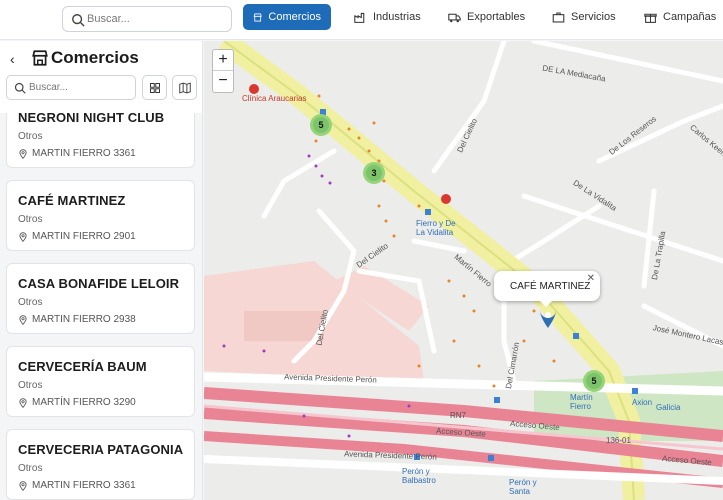 This screenshot has height=500, width=723. I want to click on item-address-text: MARTÍN FIERRO 3290, so click(84, 402).